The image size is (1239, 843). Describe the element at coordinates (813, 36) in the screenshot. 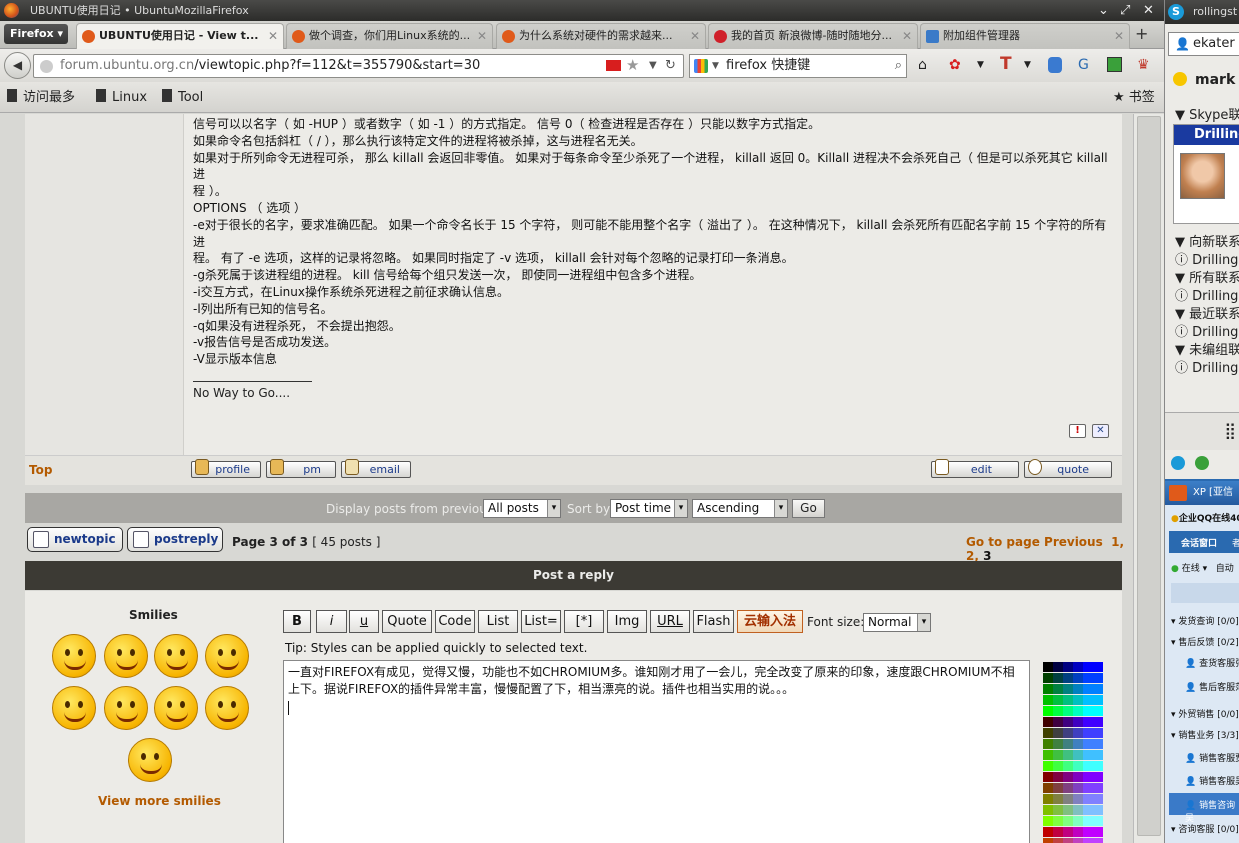

I see `tab-sina-weibo: 我的首页 新浪微博-随时随地分... ✕` at that location.